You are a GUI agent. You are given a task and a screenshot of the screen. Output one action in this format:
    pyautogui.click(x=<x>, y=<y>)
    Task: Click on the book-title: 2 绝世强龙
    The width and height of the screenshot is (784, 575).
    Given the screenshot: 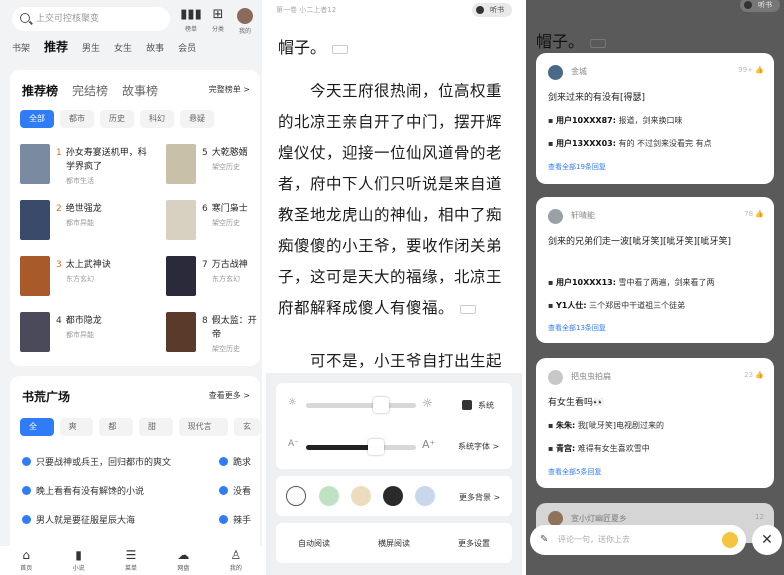 What is the action you would take?
    pyautogui.click(x=79, y=209)
    